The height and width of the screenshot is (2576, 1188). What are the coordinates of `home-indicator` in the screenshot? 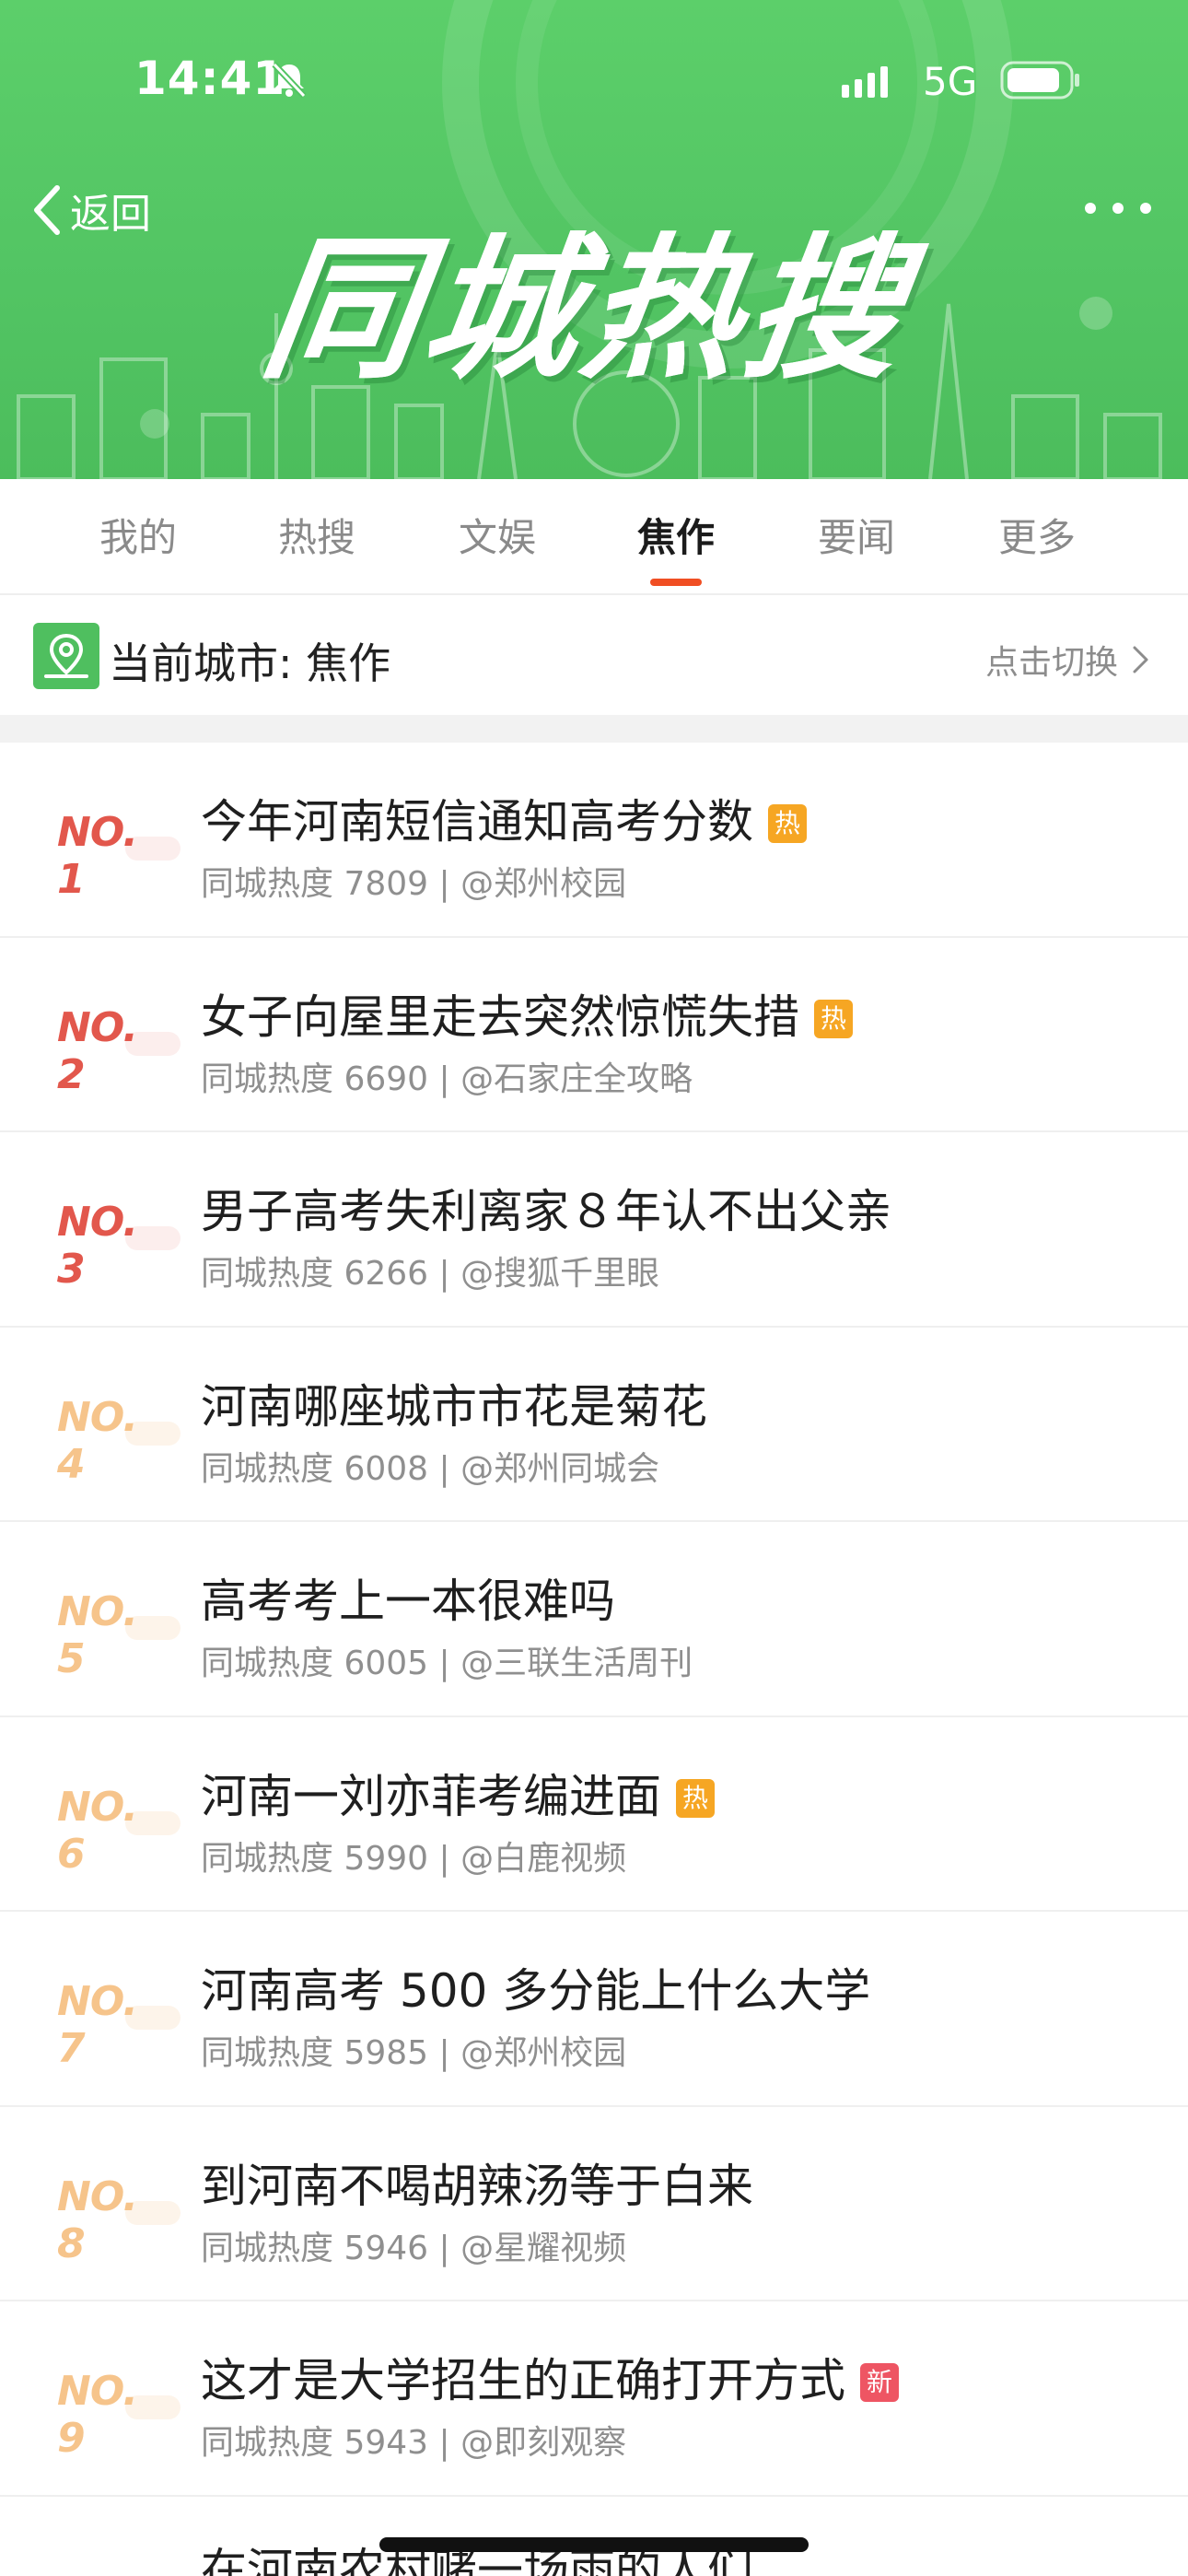 It's located at (594, 2544).